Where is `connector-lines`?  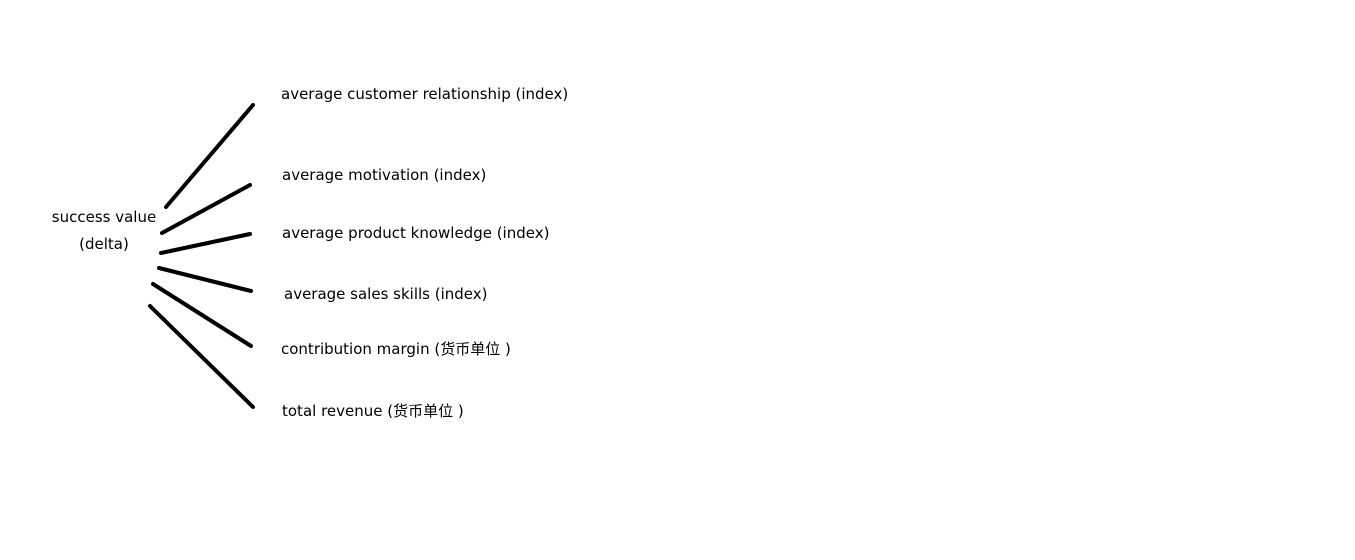 connector-lines is located at coordinates (201, 256).